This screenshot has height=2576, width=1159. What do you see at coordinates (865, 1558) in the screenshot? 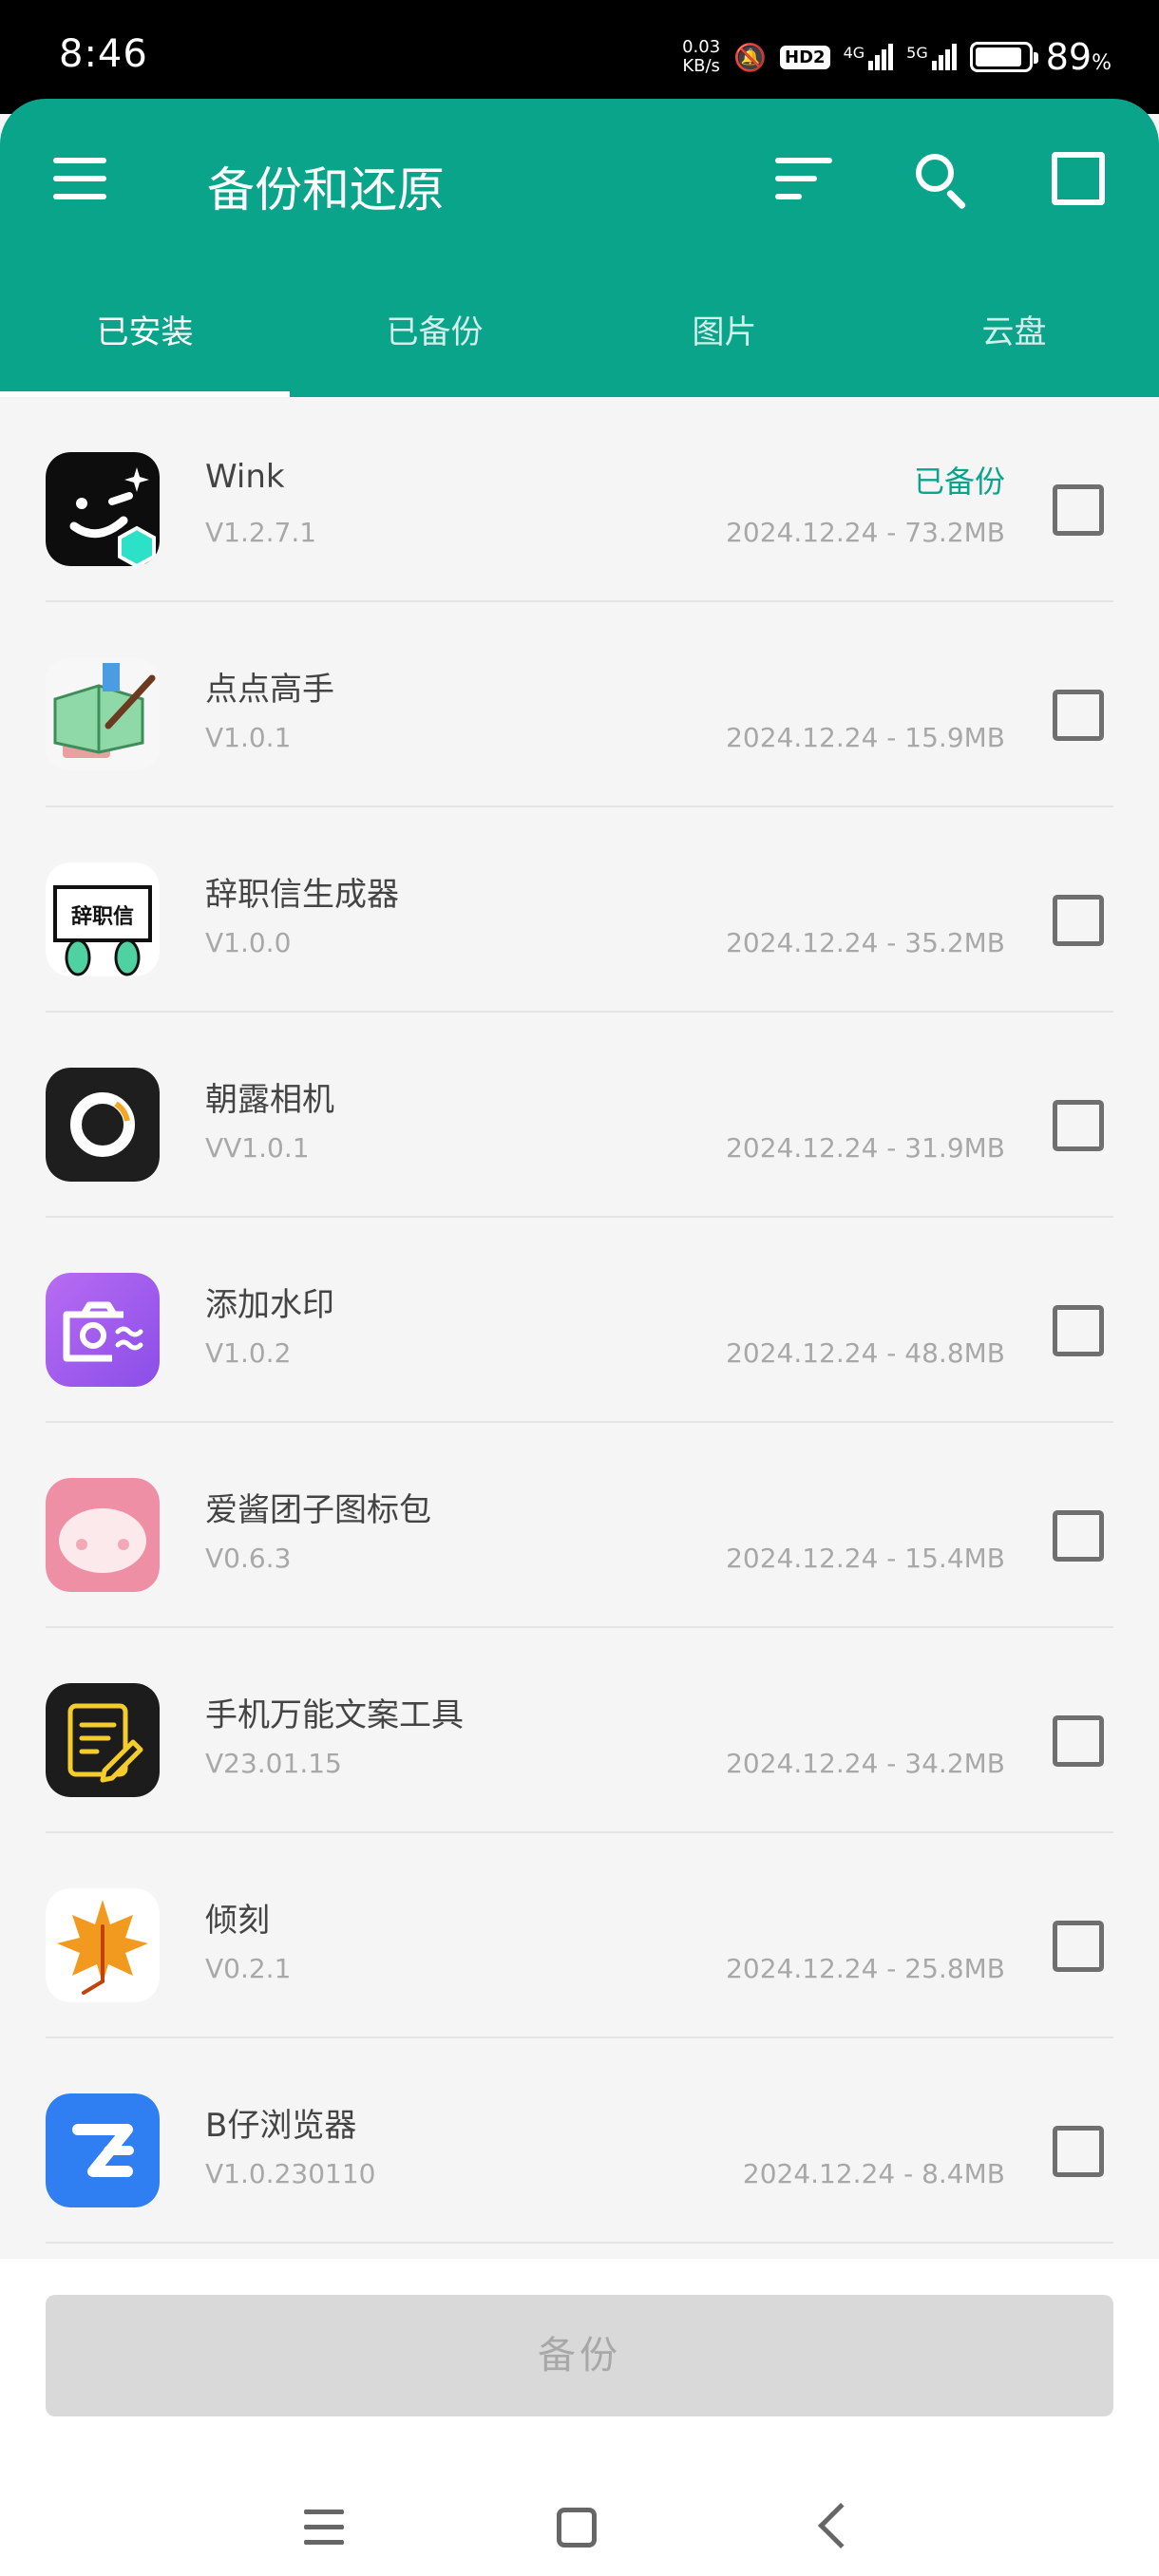
I see `app-date-size: 2024.12.24 - 15.4MB` at bounding box center [865, 1558].